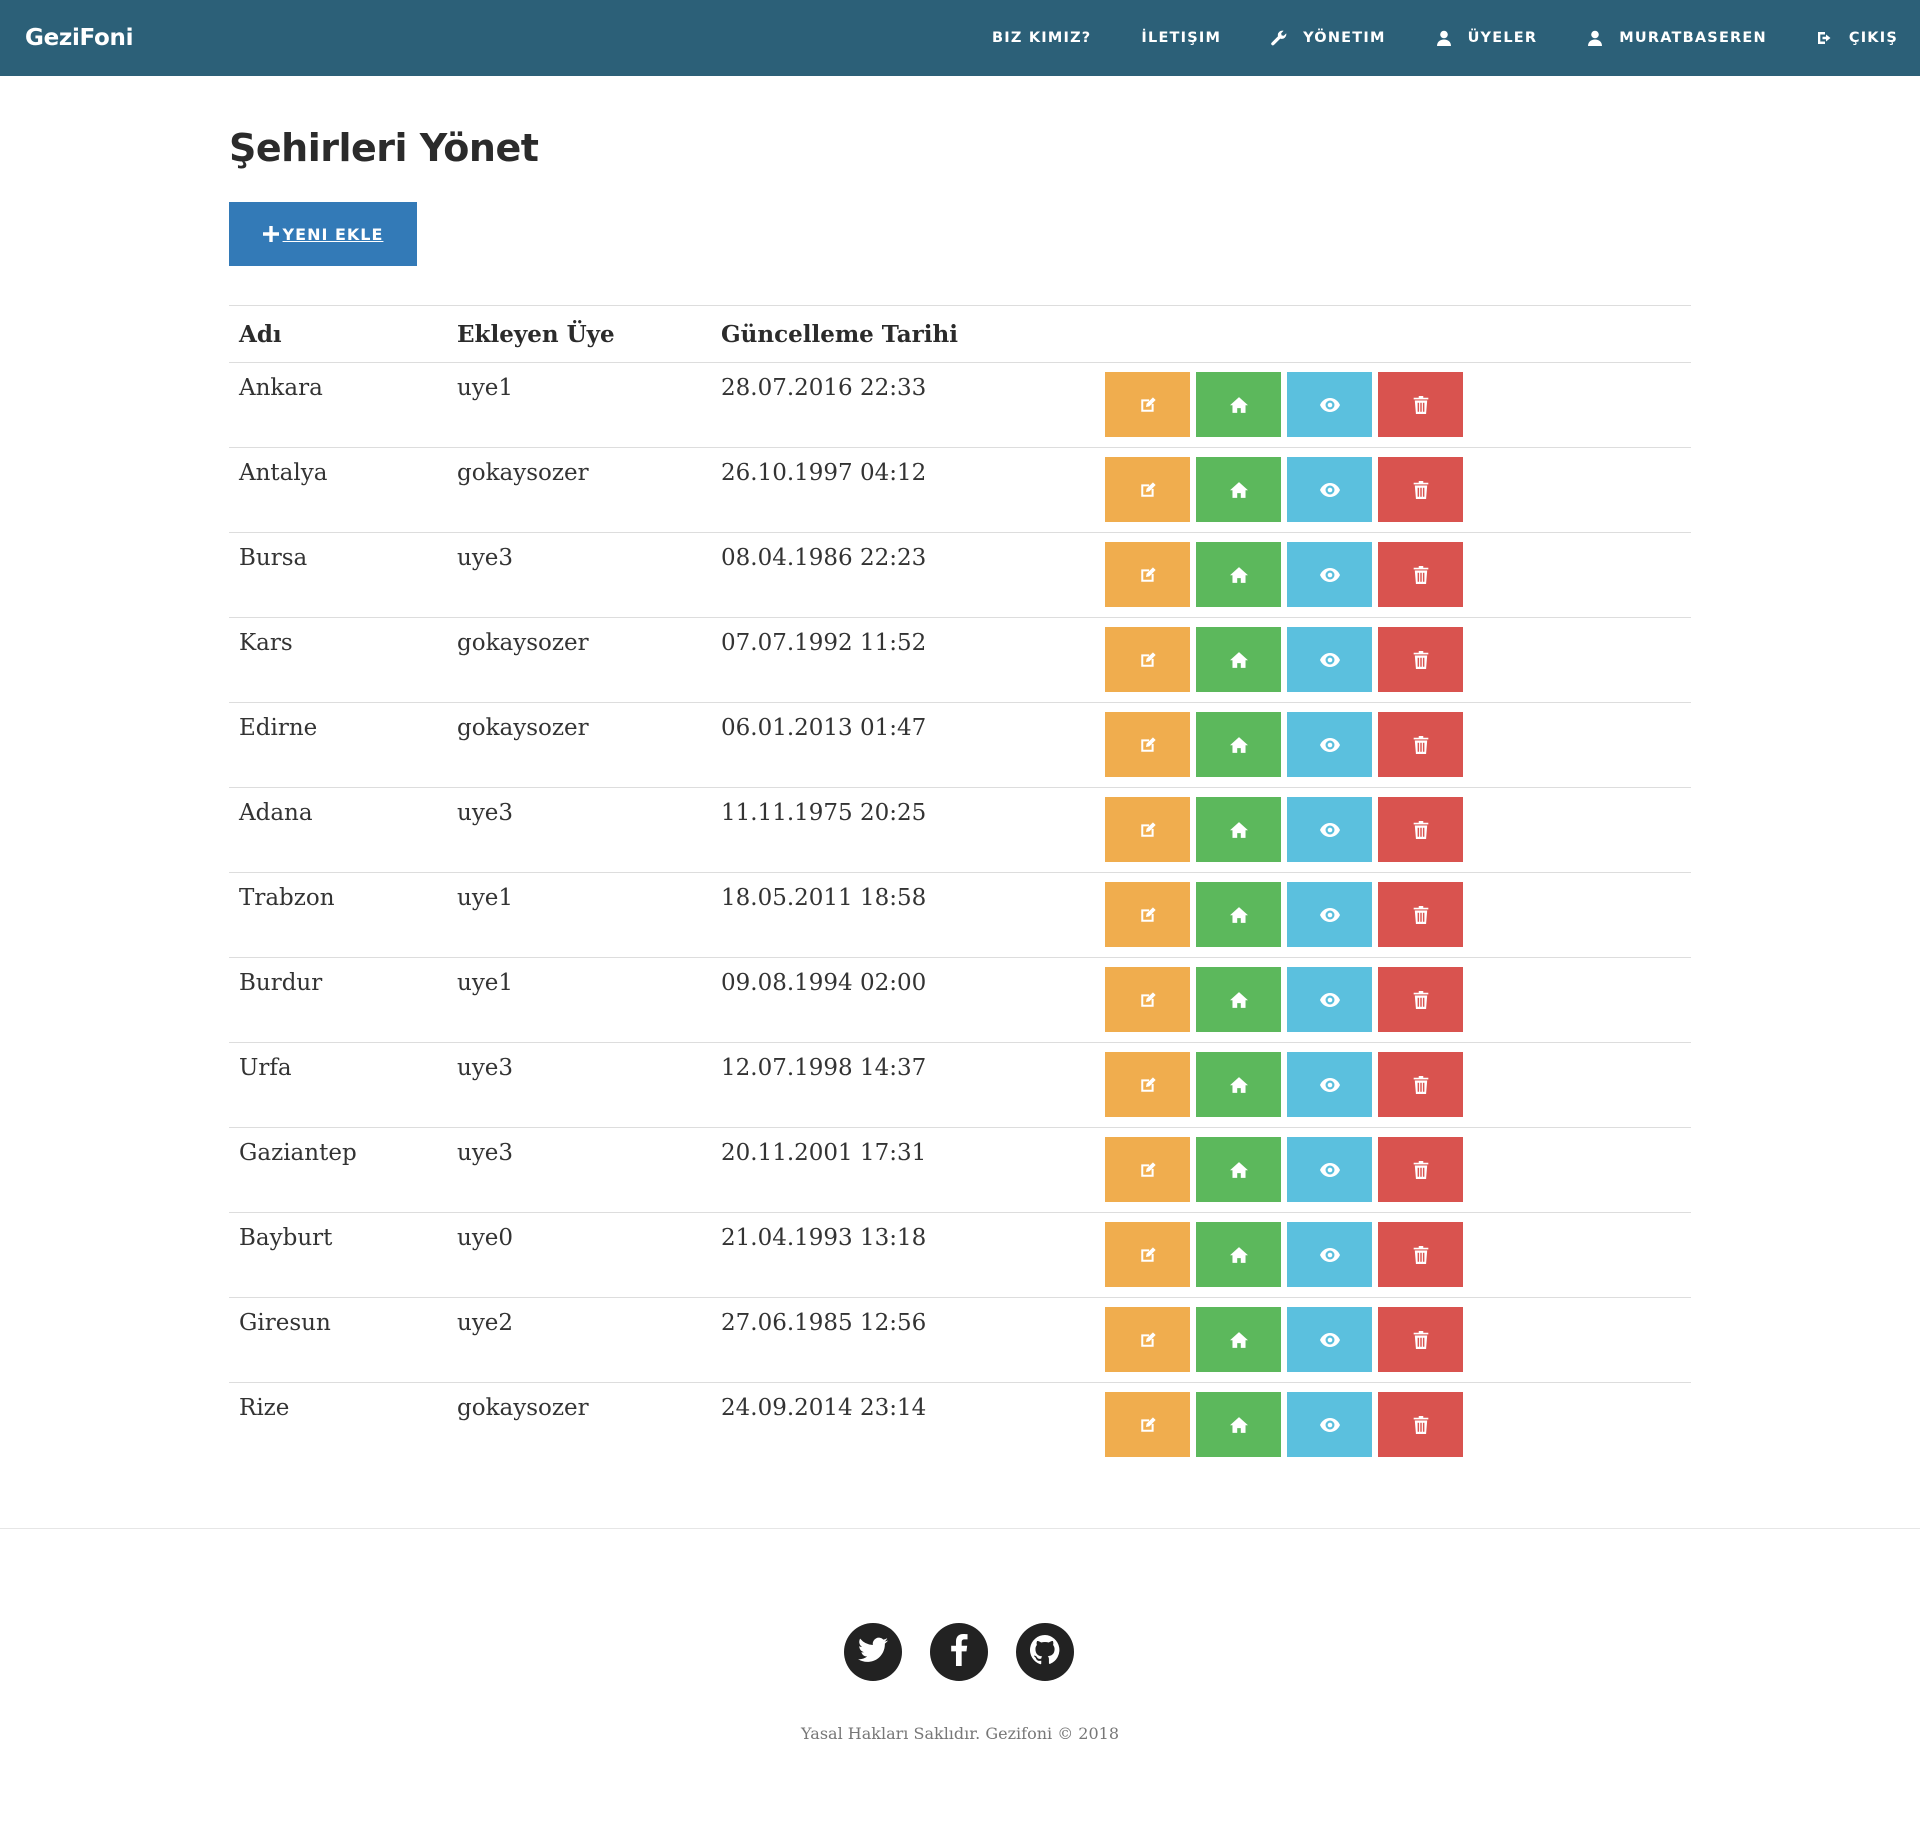  I want to click on nav-item-label: BIZ KIMIZ?, so click(1042, 38).